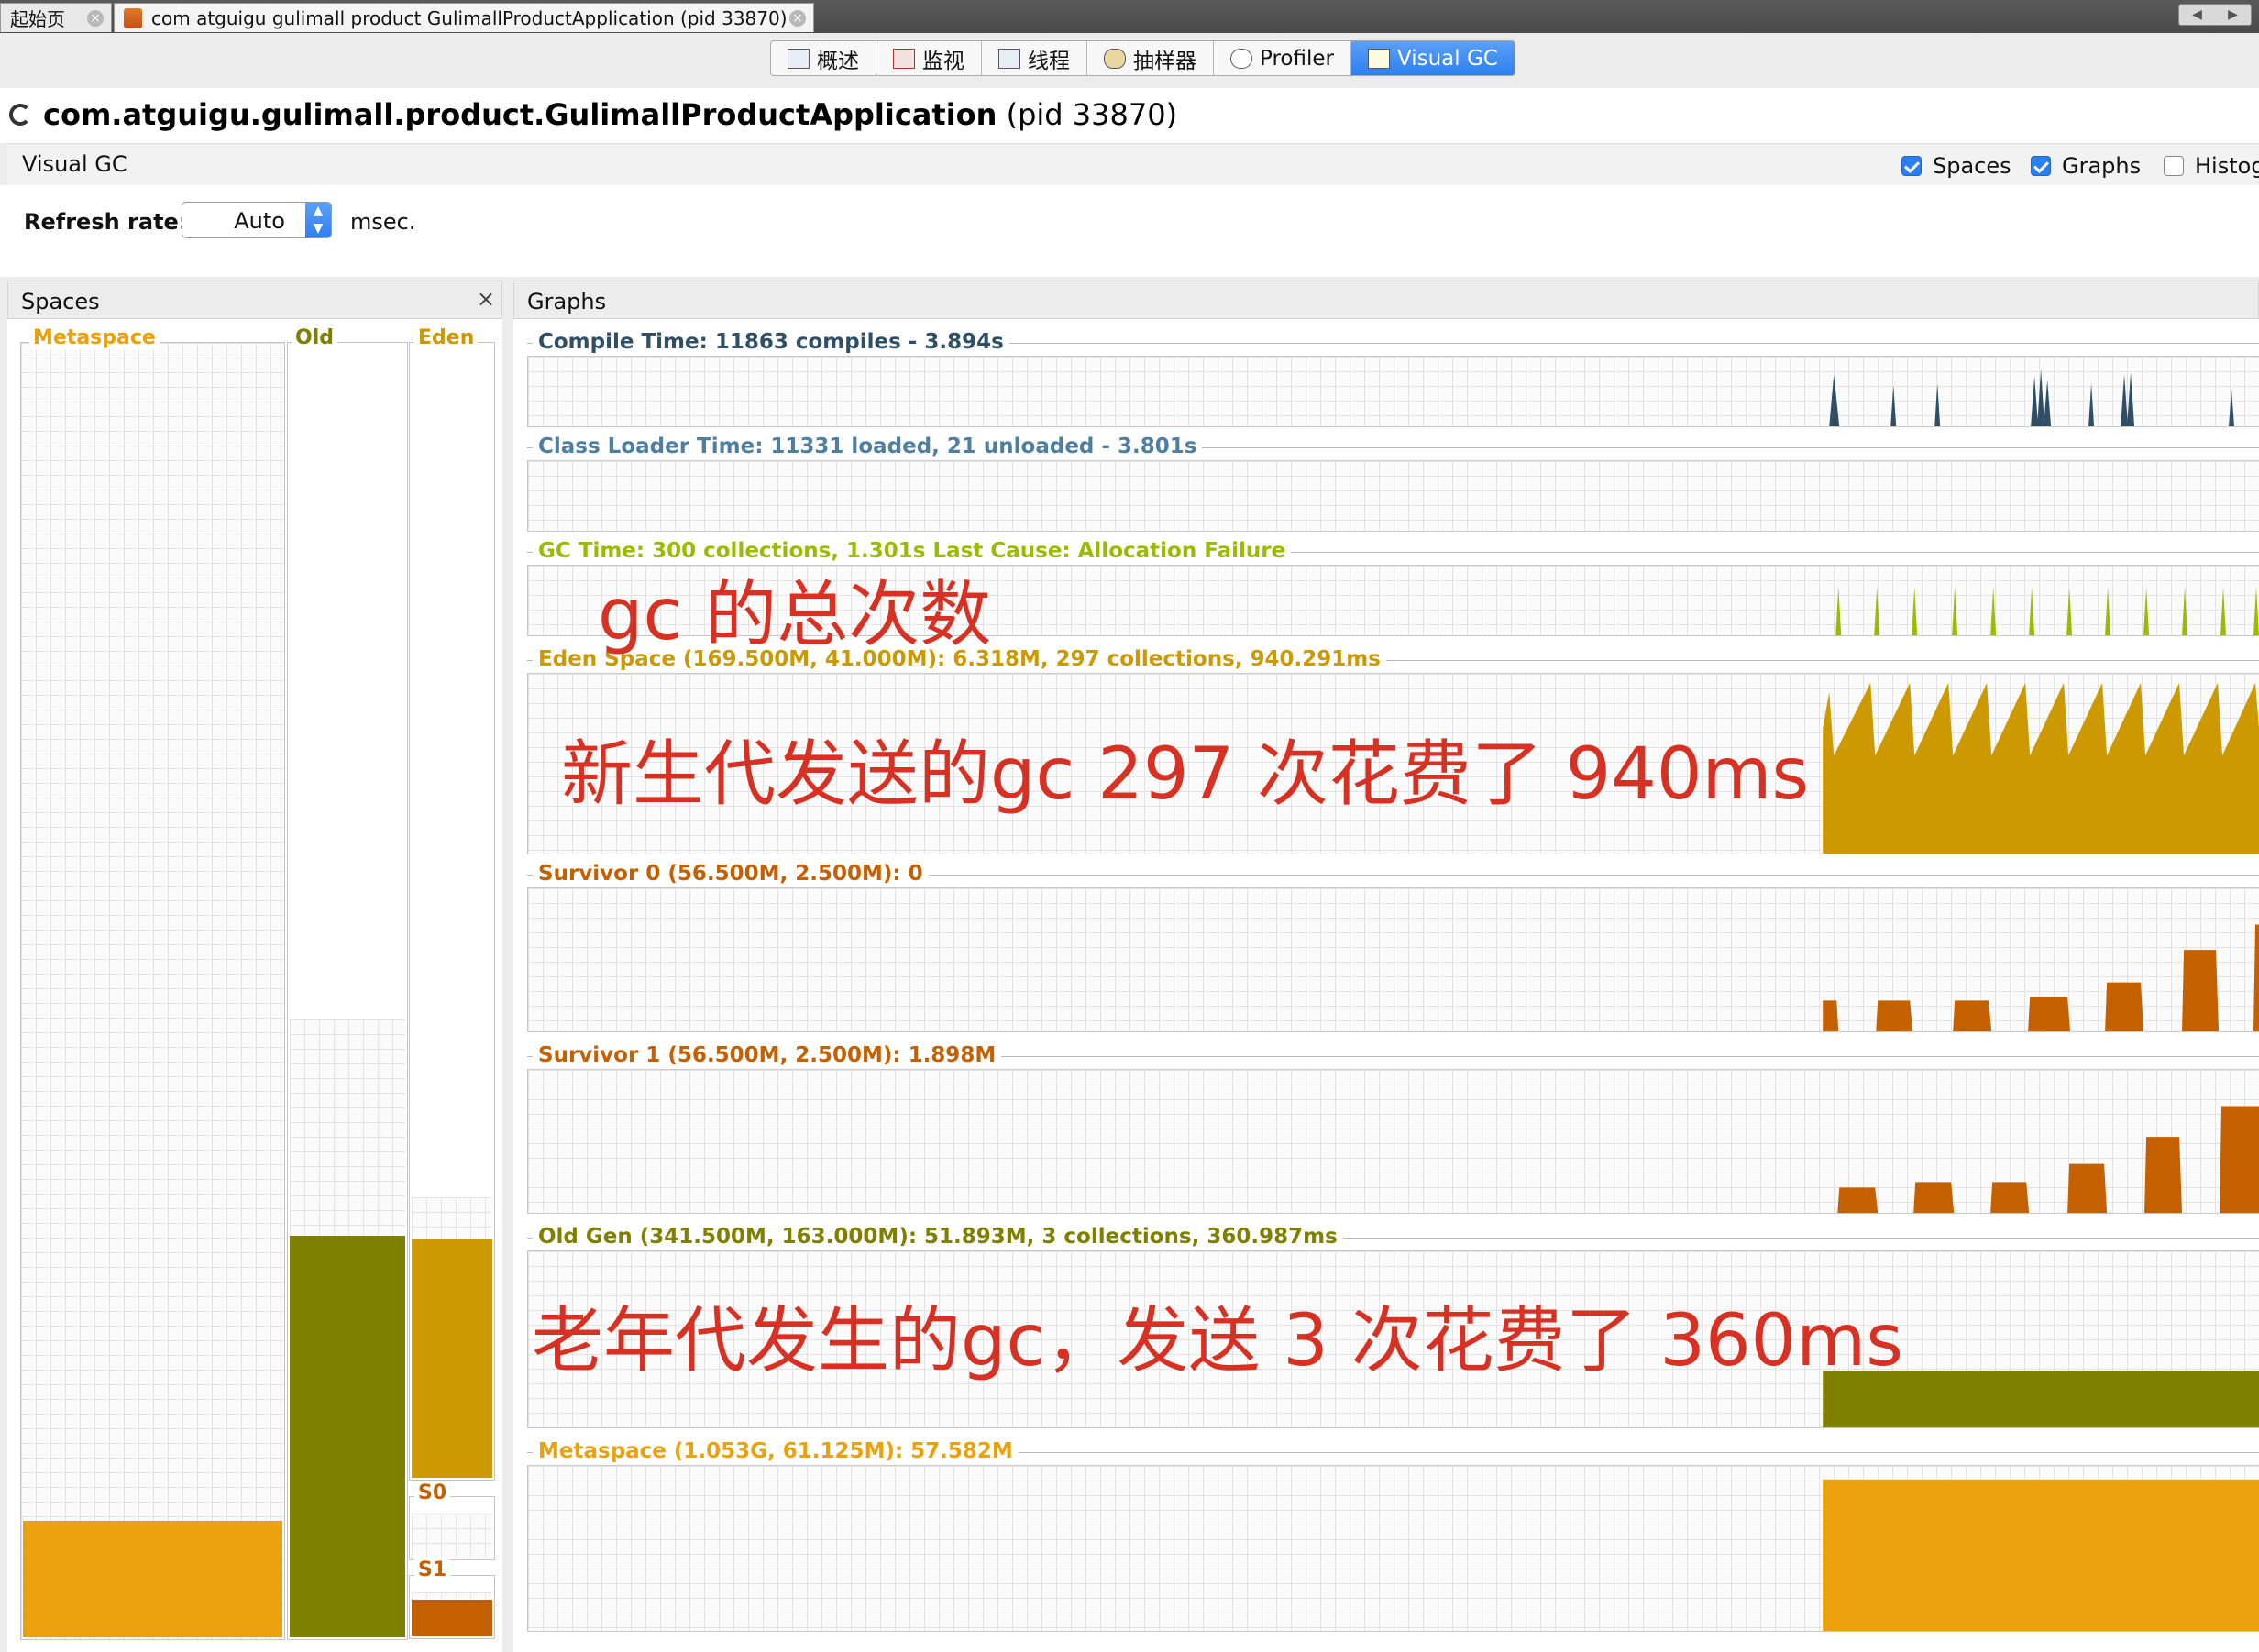 The image size is (2259, 1652). What do you see at coordinates (1282, 58) in the screenshot?
I see `tab-profiler: Profiler` at bounding box center [1282, 58].